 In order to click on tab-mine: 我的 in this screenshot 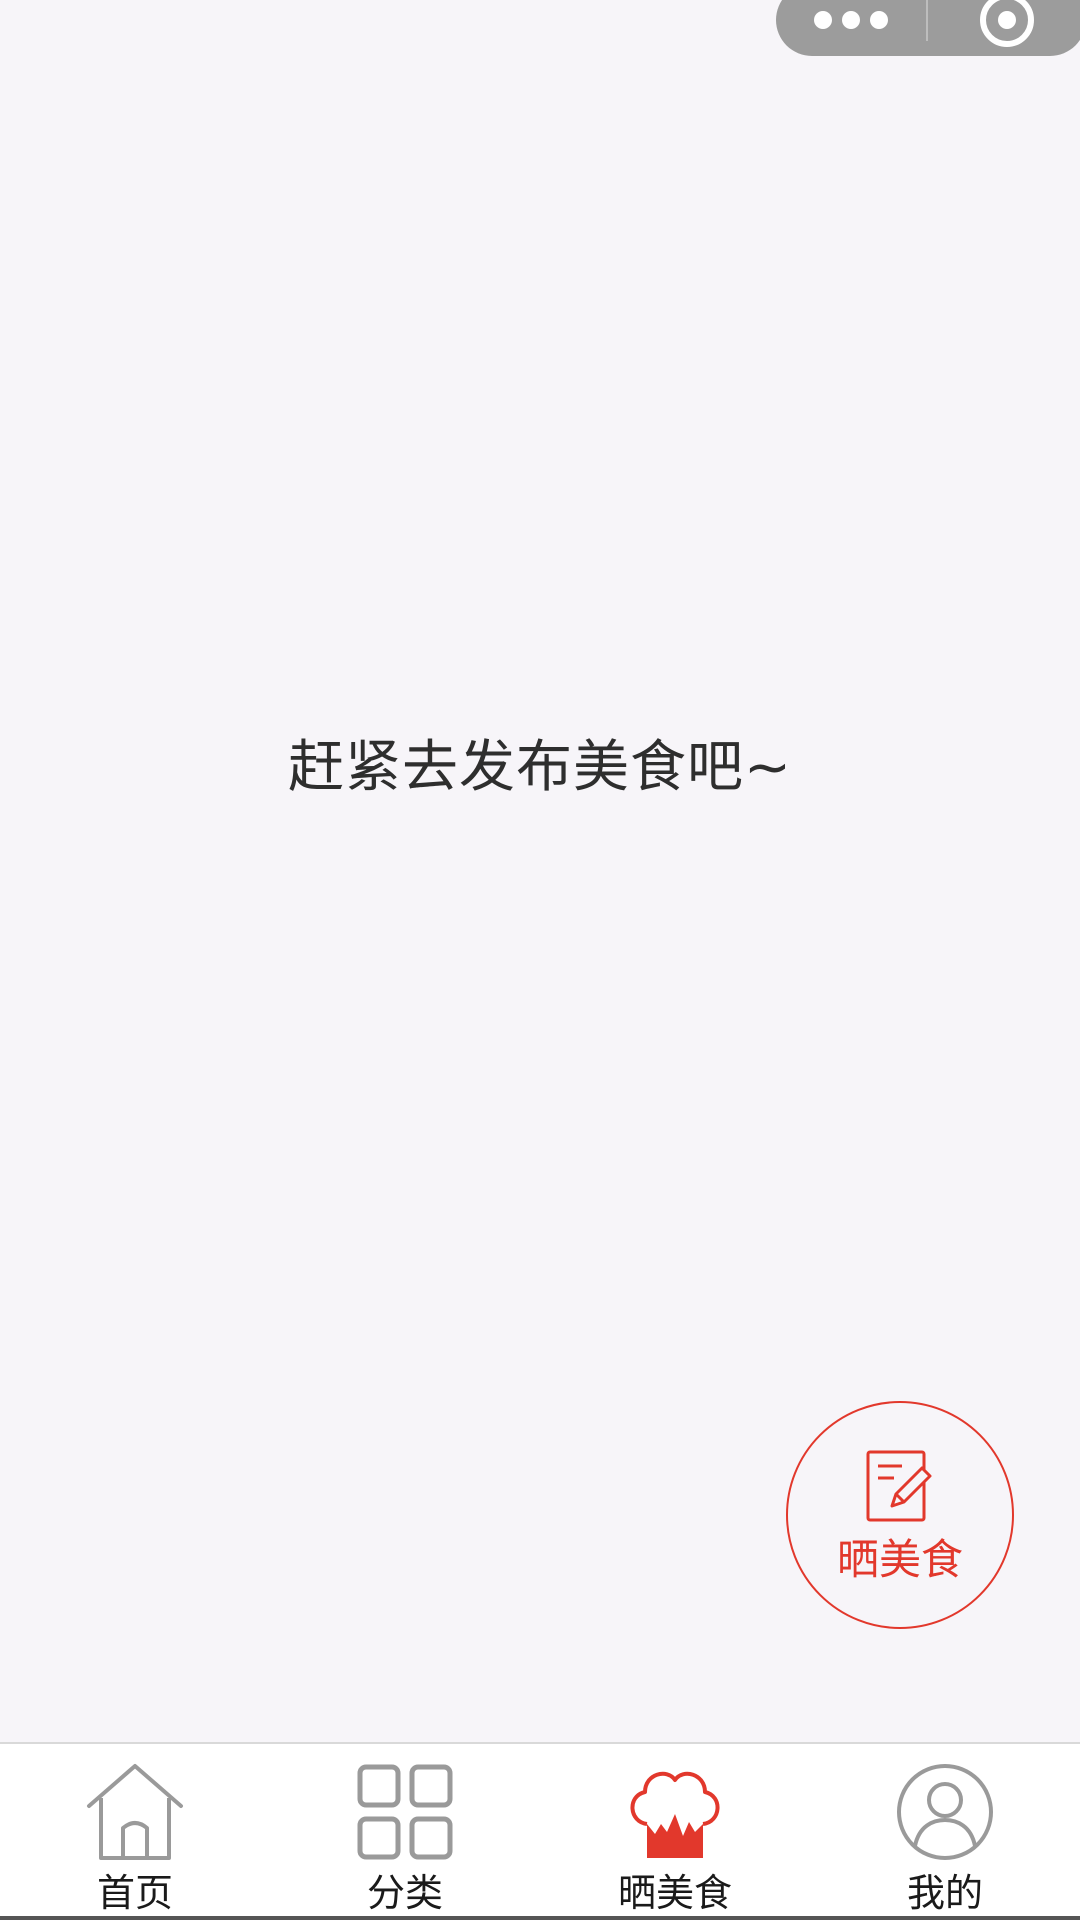, I will do `click(945, 1832)`.